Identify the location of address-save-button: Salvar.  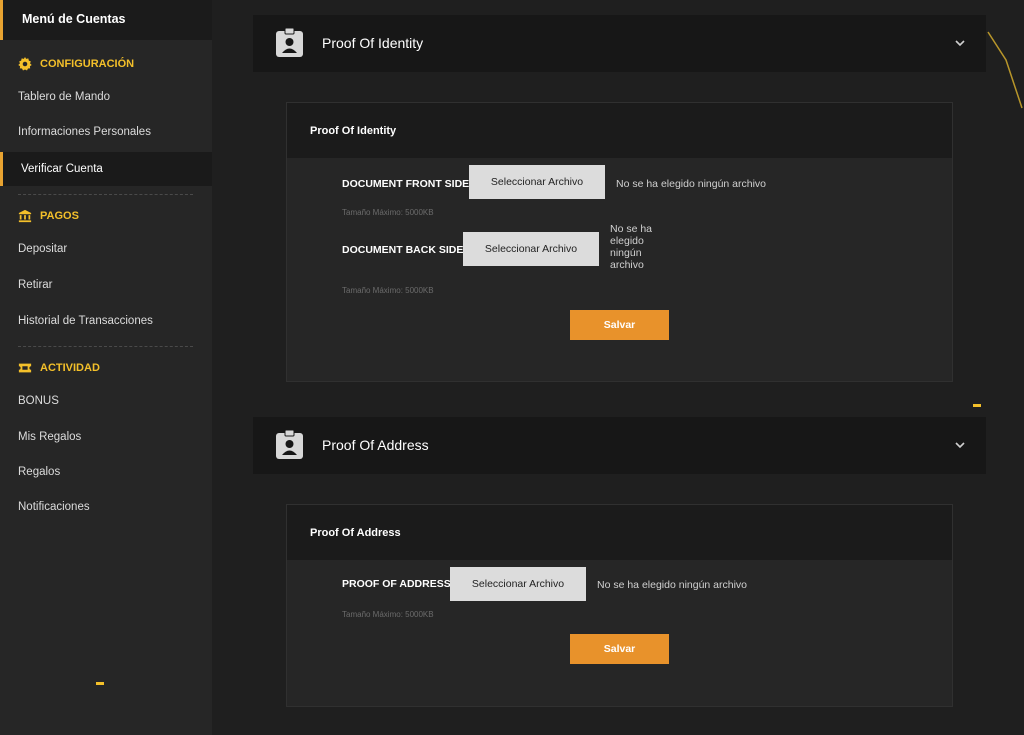
(619, 649).